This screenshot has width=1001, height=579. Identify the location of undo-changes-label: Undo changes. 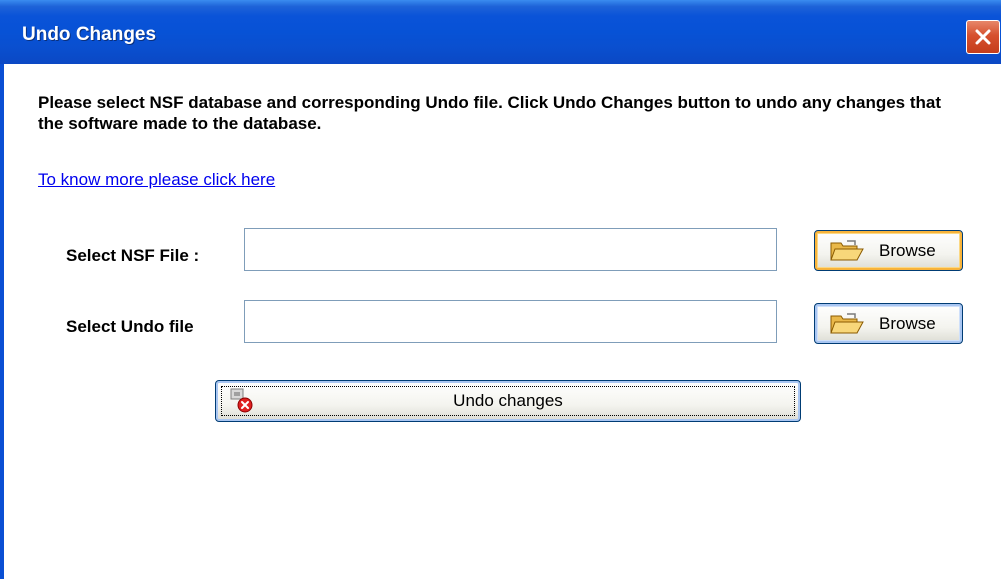
(508, 400).